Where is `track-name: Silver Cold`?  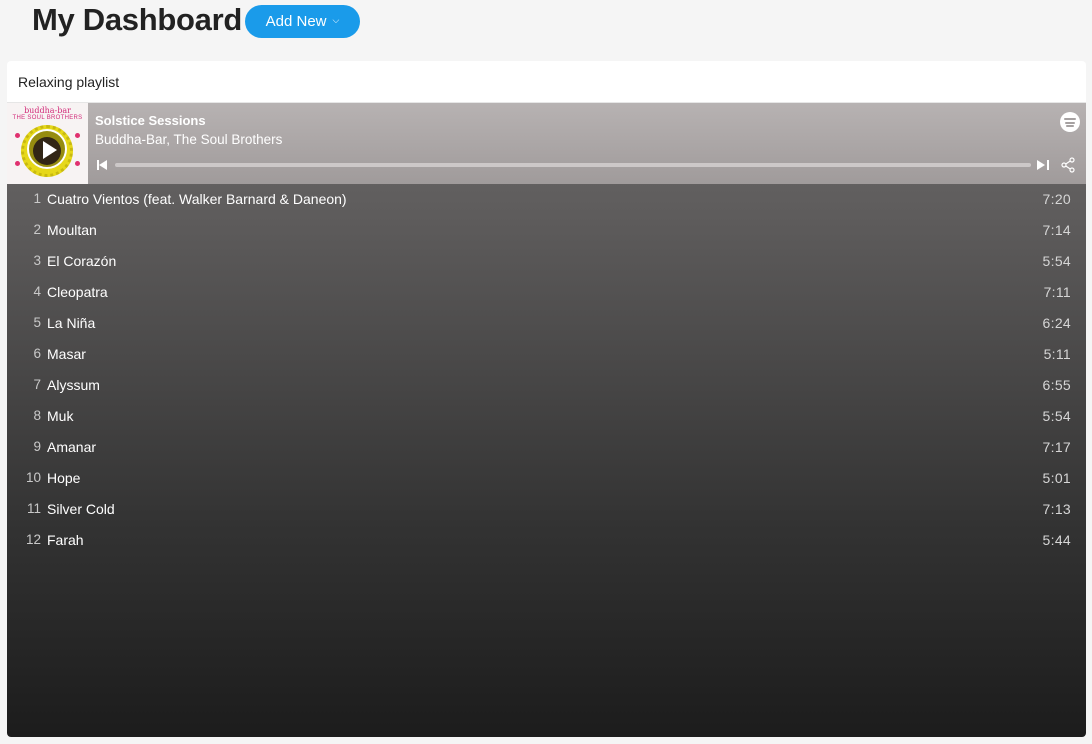
track-name: Silver Cold is located at coordinates (81, 509).